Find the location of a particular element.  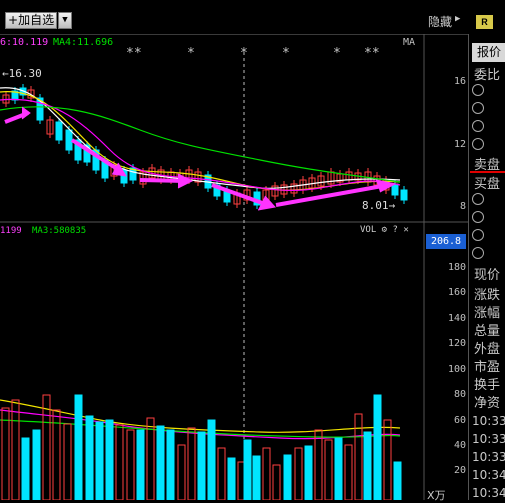

field-label: 涨幅 is located at coordinates (487, 313).